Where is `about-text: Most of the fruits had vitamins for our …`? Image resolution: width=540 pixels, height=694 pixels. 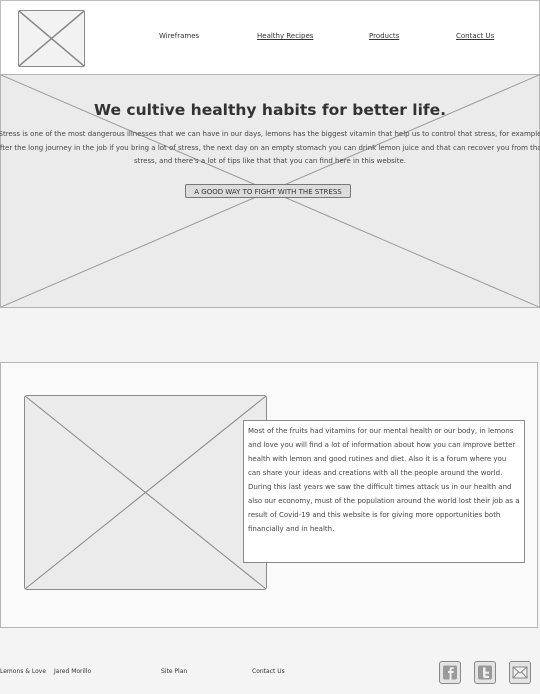
about-text: Most of the fruits had vitamins for our … is located at coordinates (384, 491).